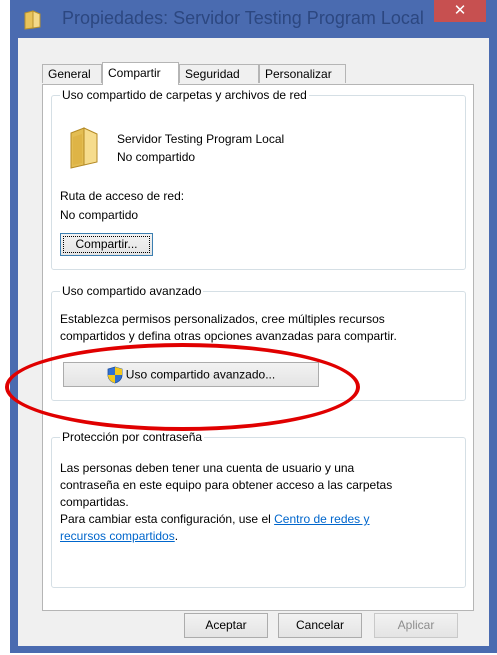 Image resolution: width=497 pixels, height=655 pixels. Describe the element at coordinates (140, 73) in the screenshot. I see `tab-compartir: Compartir` at that location.